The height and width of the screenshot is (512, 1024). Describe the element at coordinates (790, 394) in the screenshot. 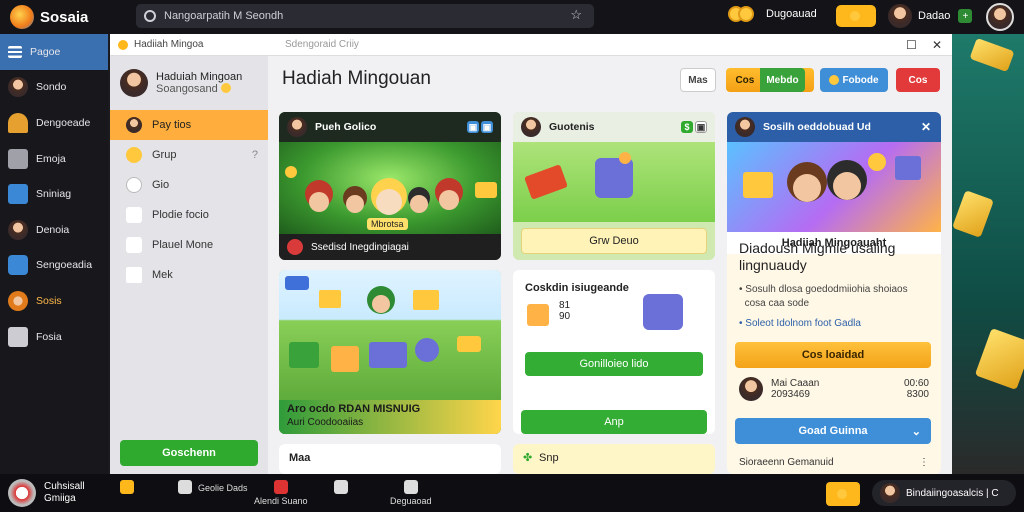

I see `reward-sub: 2093469` at that location.